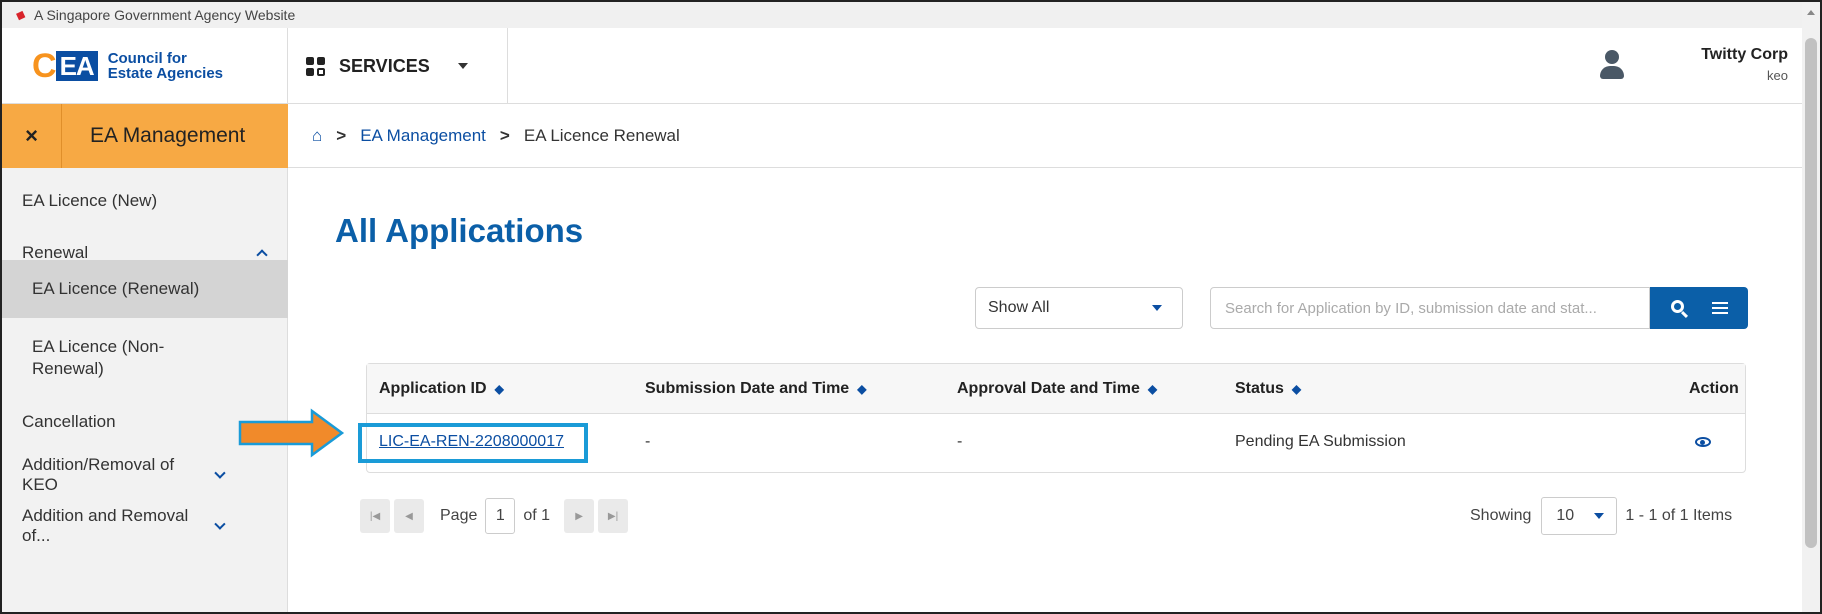 The image size is (1822, 614). Describe the element at coordinates (1811, 293) in the screenshot. I see `scroll-thumb` at that location.